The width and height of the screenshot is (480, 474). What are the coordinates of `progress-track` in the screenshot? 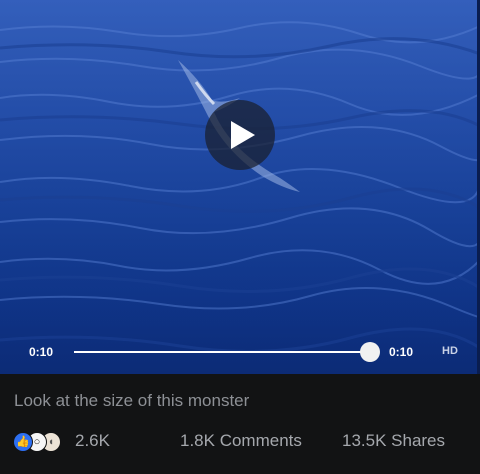 It's located at (227, 352).